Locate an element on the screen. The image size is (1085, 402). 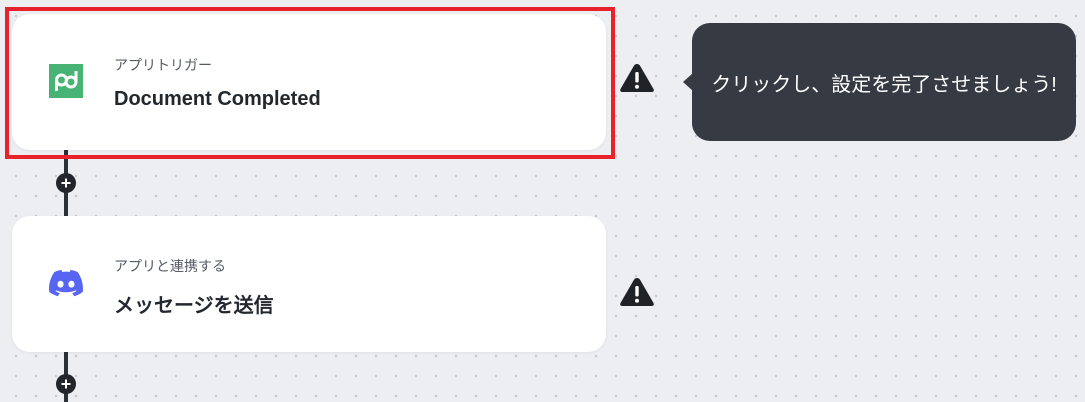
tooltip-text: クリックし、設定を完了させましょう! is located at coordinates (884, 84).